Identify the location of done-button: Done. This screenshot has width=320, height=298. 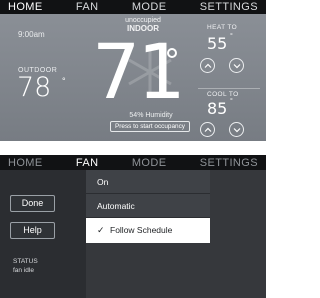
(32, 203).